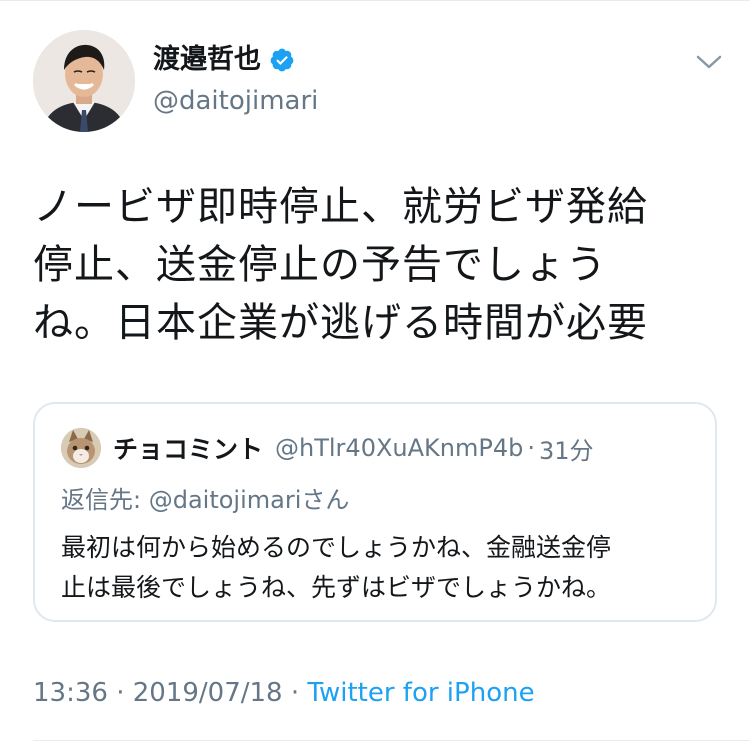 This screenshot has width=750, height=750. I want to click on quoted-author-handle: @hTlr40XuAKnmP4b, so click(399, 448).